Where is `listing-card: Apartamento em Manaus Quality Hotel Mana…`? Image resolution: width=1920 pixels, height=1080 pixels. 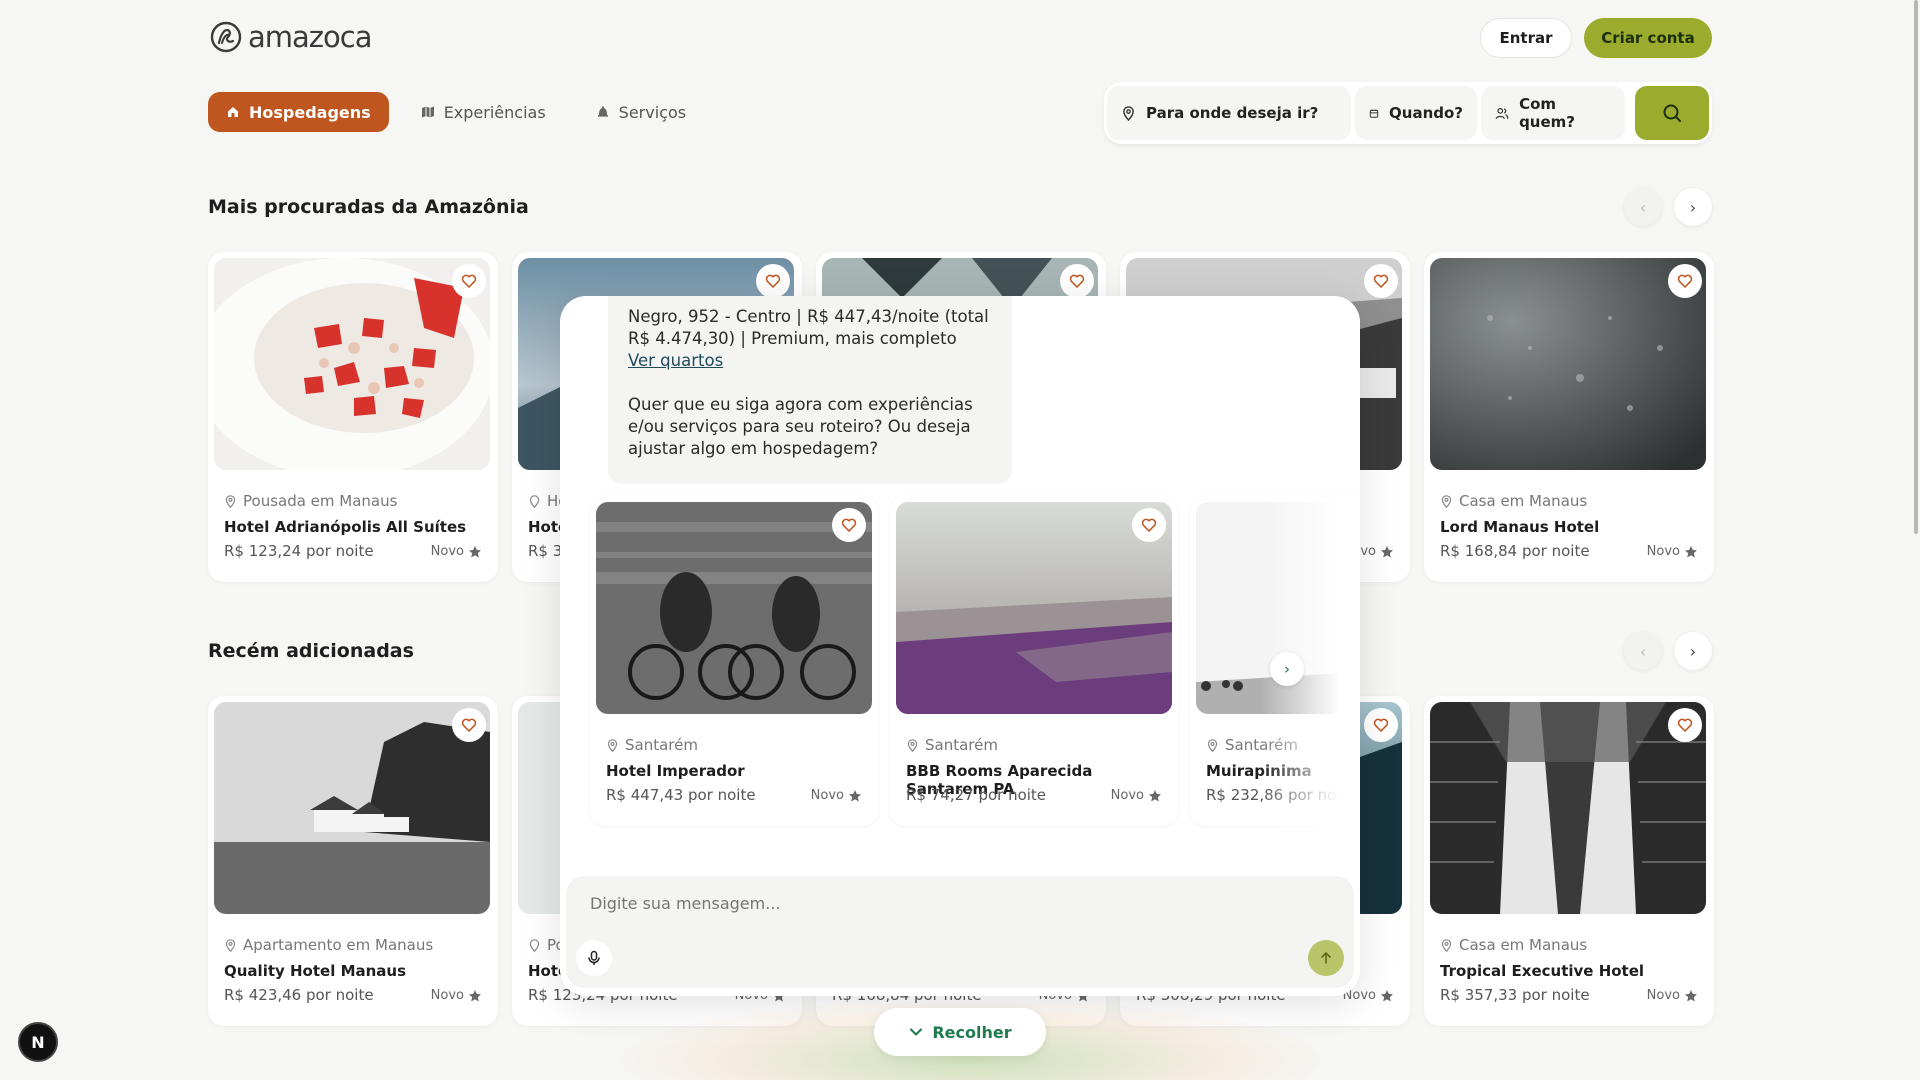 listing-card: Apartamento em Manaus Quality Hotel Mana… is located at coordinates (353, 861).